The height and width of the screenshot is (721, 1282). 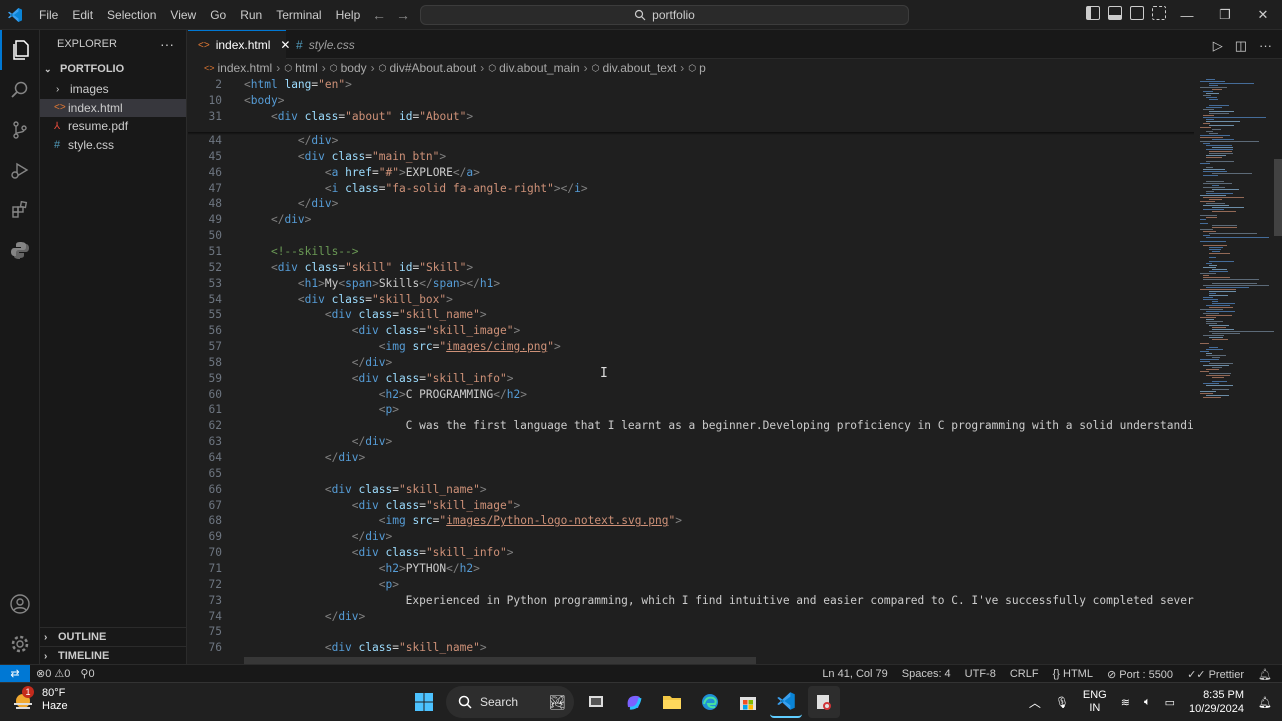 What do you see at coordinates (1215, 674) in the screenshot?
I see `prettier-status: ✓✓ Prettier` at bounding box center [1215, 674].